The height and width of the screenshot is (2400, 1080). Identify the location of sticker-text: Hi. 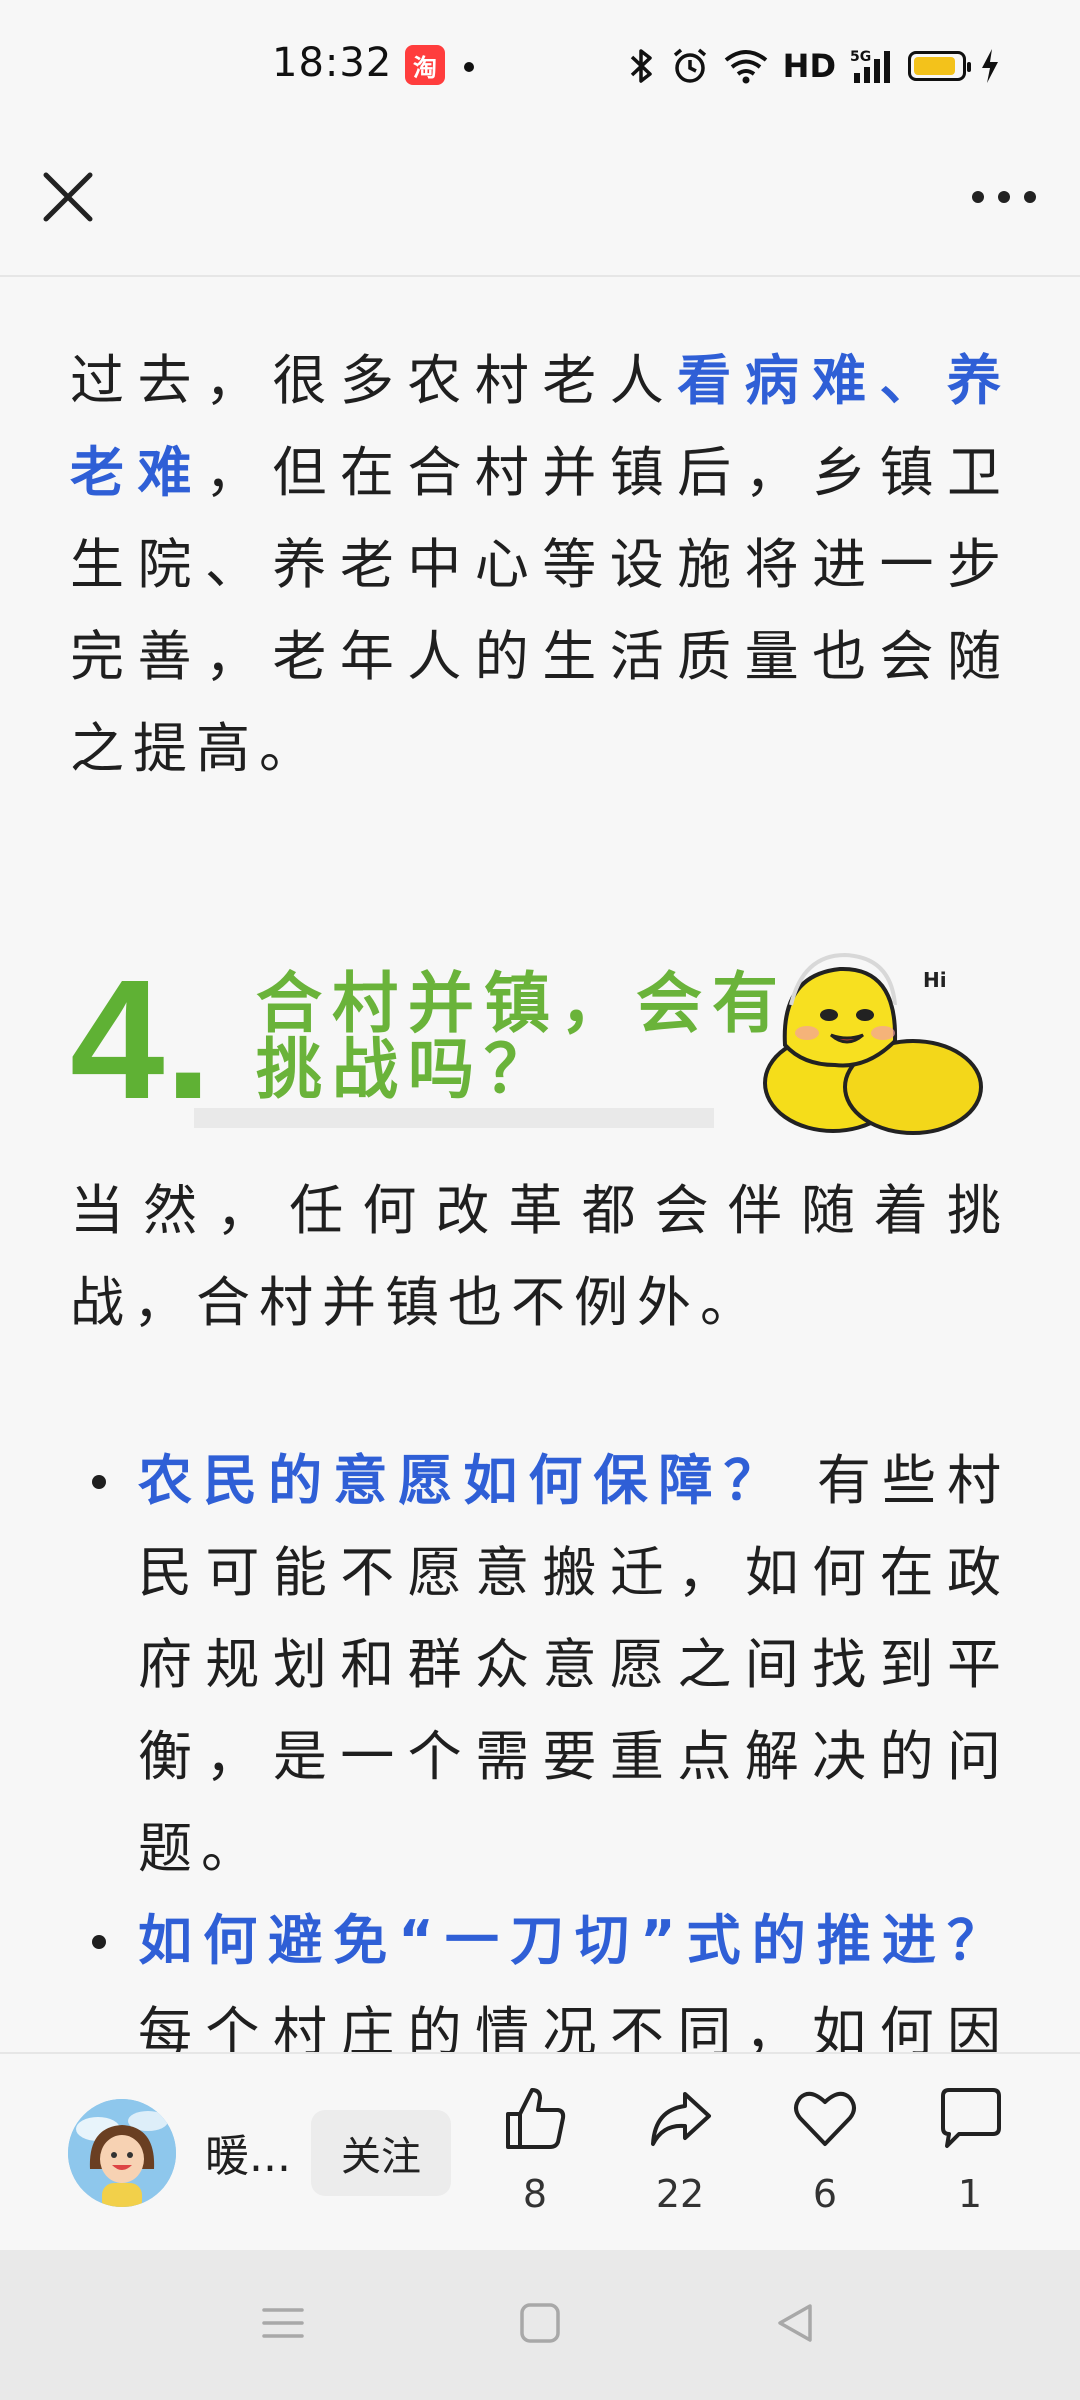
(935, 980).